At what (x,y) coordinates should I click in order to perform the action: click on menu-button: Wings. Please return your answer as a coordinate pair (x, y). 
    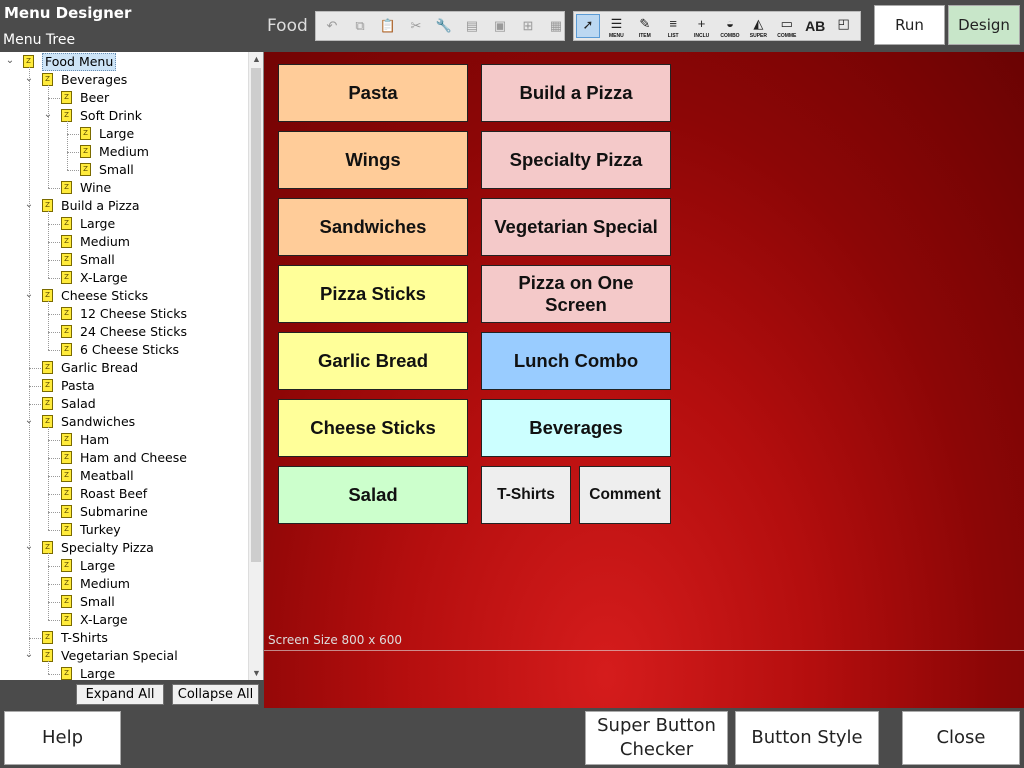
    Looking at the image, I should click on (373, 160).